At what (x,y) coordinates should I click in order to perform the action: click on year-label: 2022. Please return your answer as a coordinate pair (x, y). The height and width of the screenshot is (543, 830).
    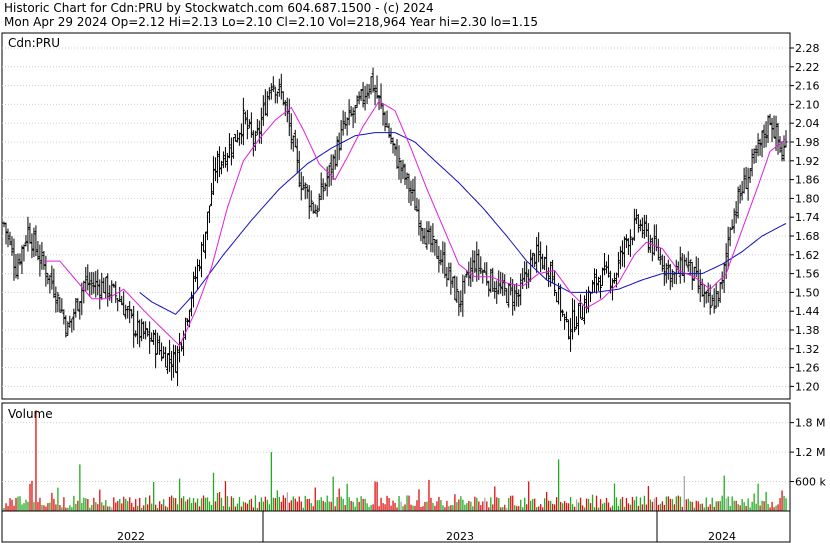
    Looking at the image, I should click on (131, 536).